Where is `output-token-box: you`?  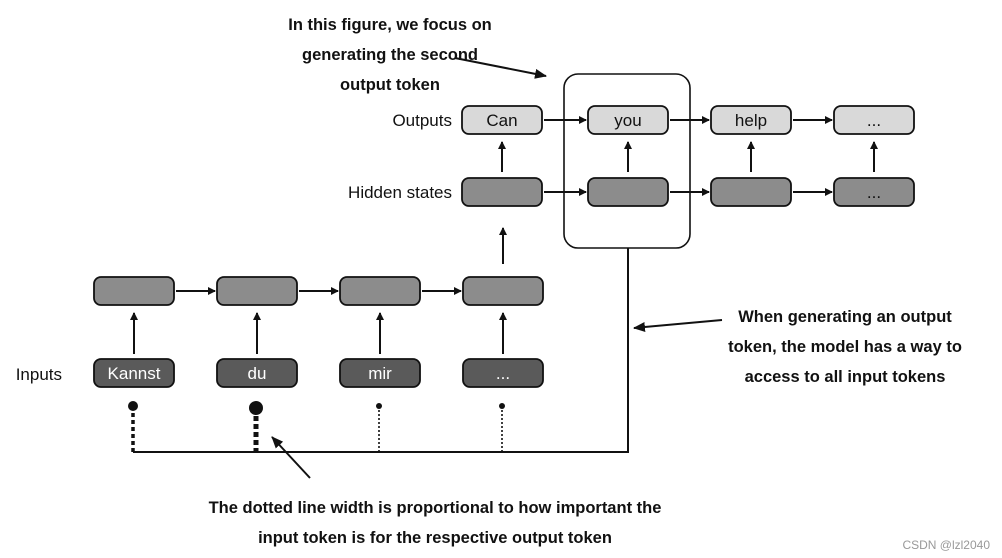 output-token-box: you is located at coordinates (628, 120).